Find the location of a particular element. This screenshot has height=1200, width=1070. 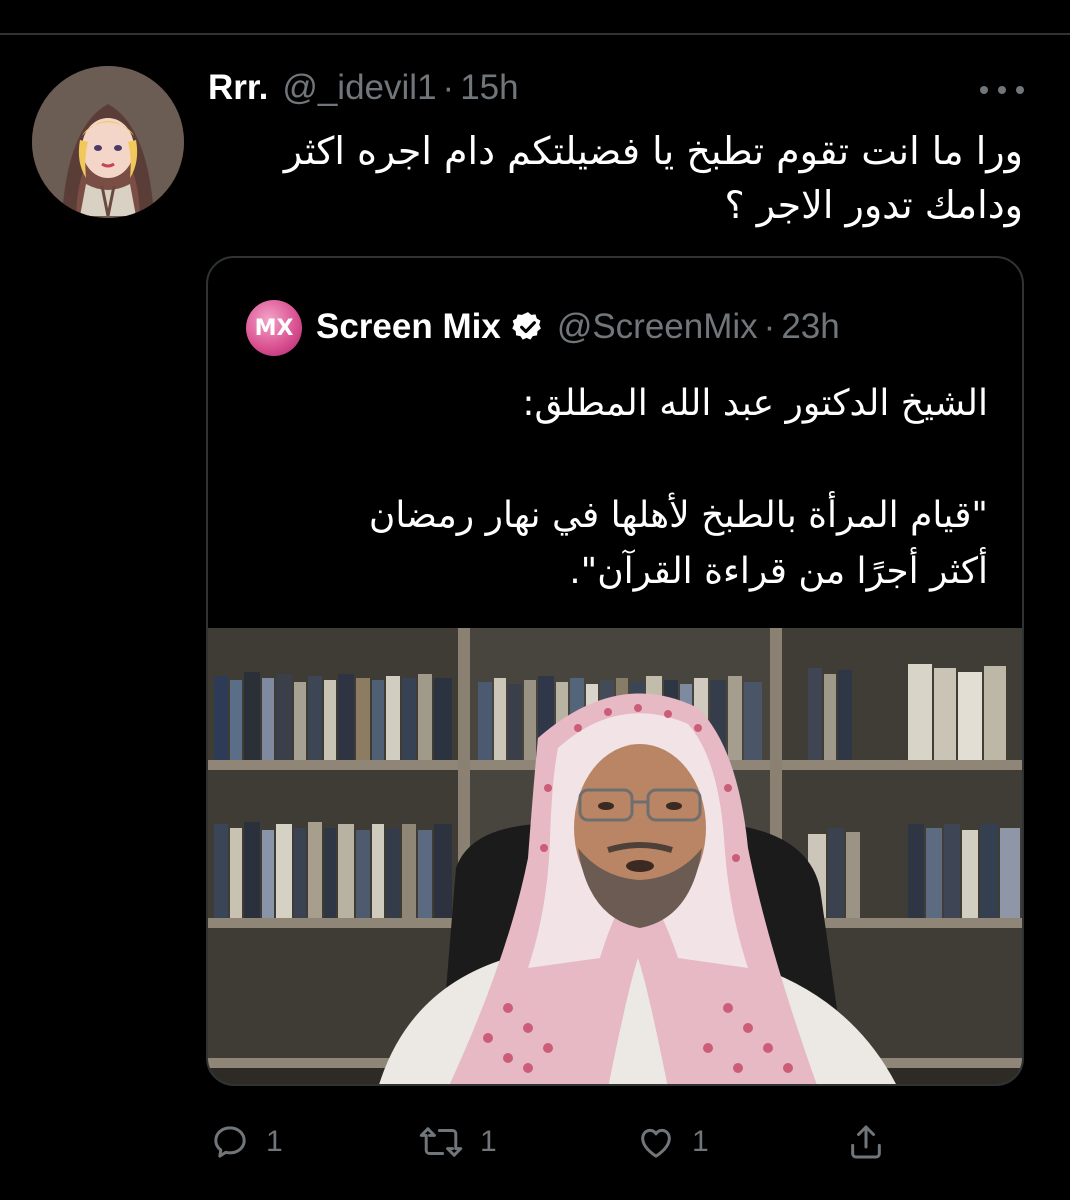

user-handle: @_idevil1 is located at coordinates (359, 88).